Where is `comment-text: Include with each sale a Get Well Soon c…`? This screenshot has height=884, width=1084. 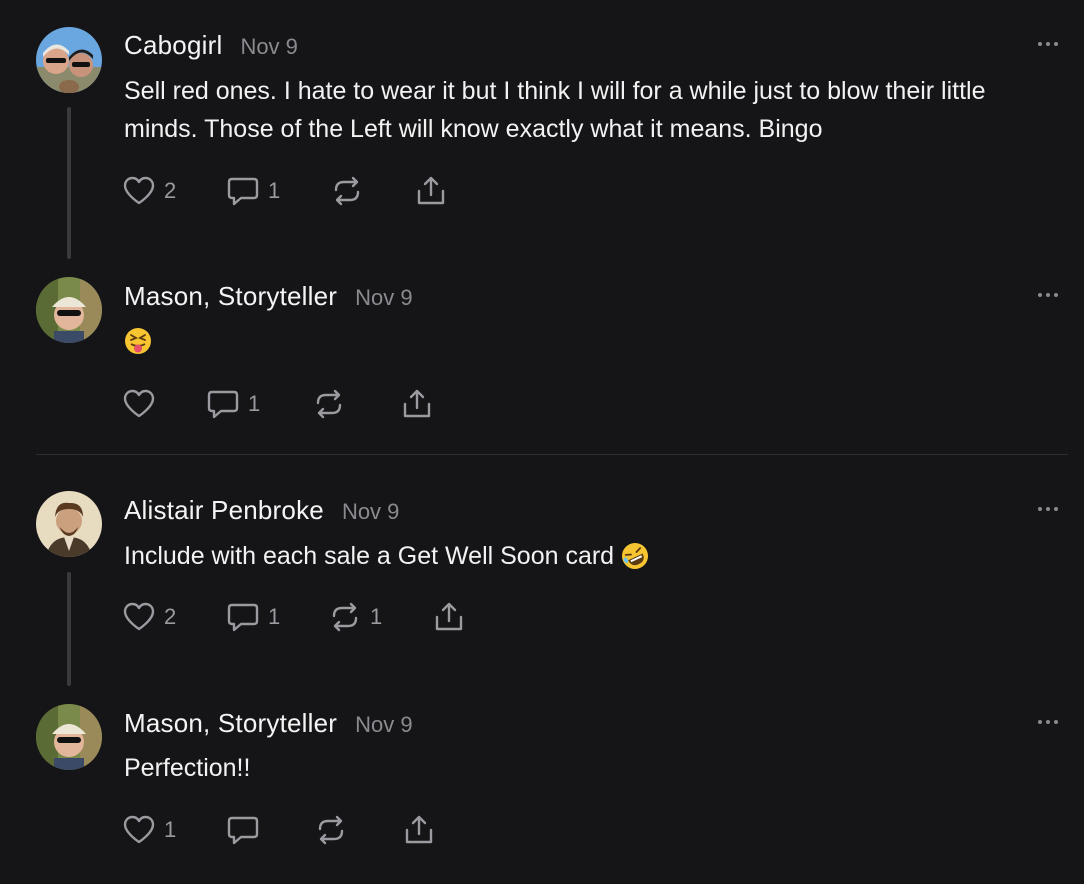
comment-text: Include with each sale a Get Well Soon c… is located at coordinates (369, 556).